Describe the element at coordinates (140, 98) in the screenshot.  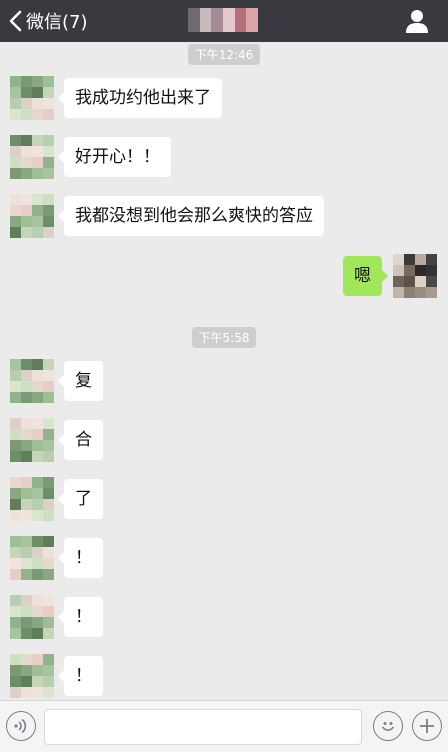
I see `message-bubble: 我成功约他出来了` at that location.